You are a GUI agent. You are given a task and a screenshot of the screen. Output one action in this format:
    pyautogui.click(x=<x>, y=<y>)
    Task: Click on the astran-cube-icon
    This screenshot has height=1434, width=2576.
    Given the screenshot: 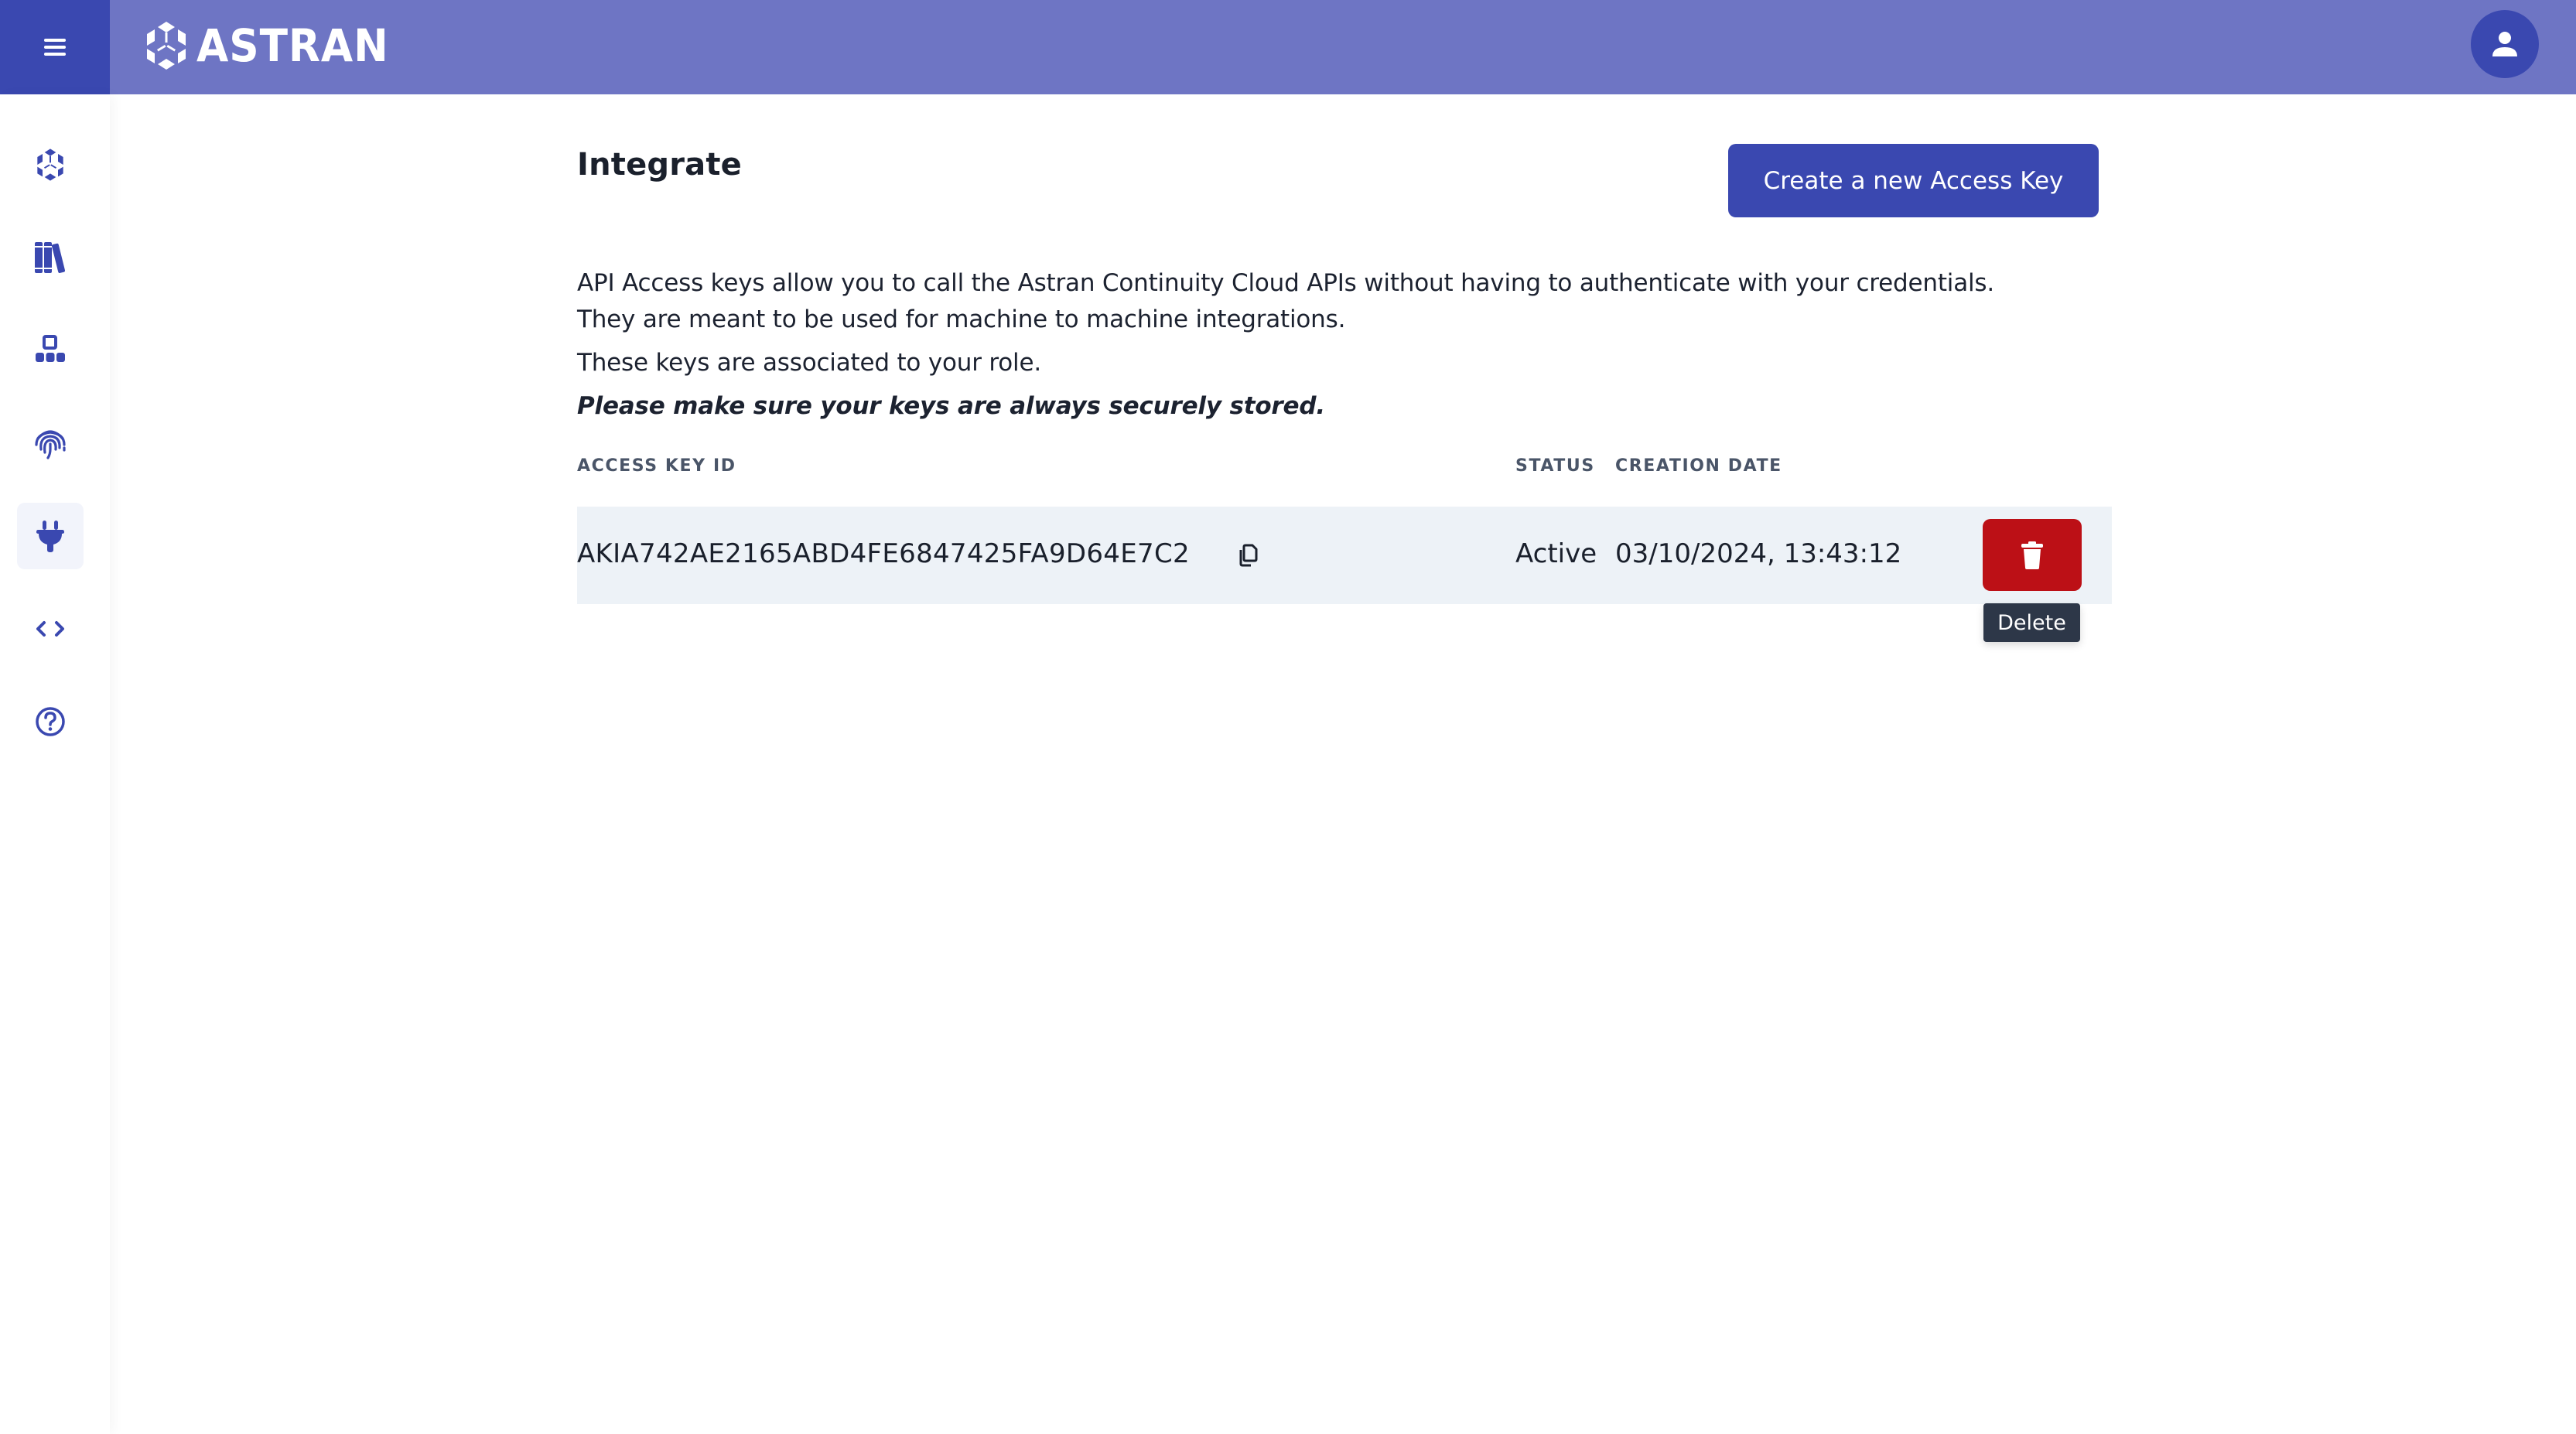 What is the action you would take?
    pyautogui.click(x=50, y=165)
    